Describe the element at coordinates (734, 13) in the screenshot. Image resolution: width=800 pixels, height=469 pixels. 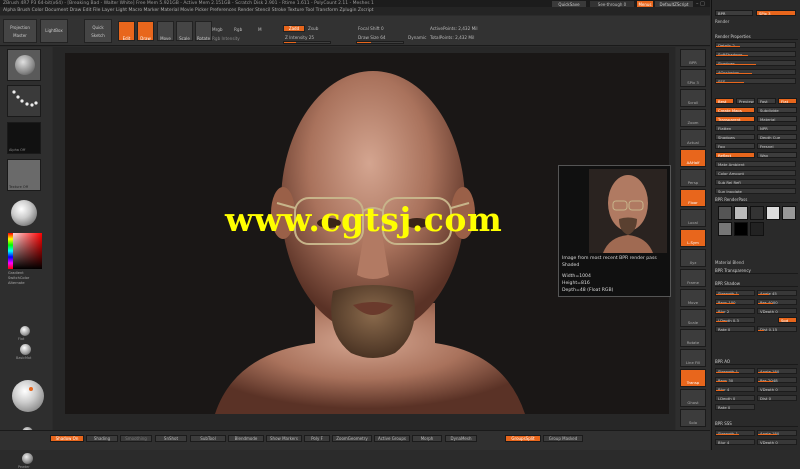
I see `panel-bpr-button: BPR` at that location.